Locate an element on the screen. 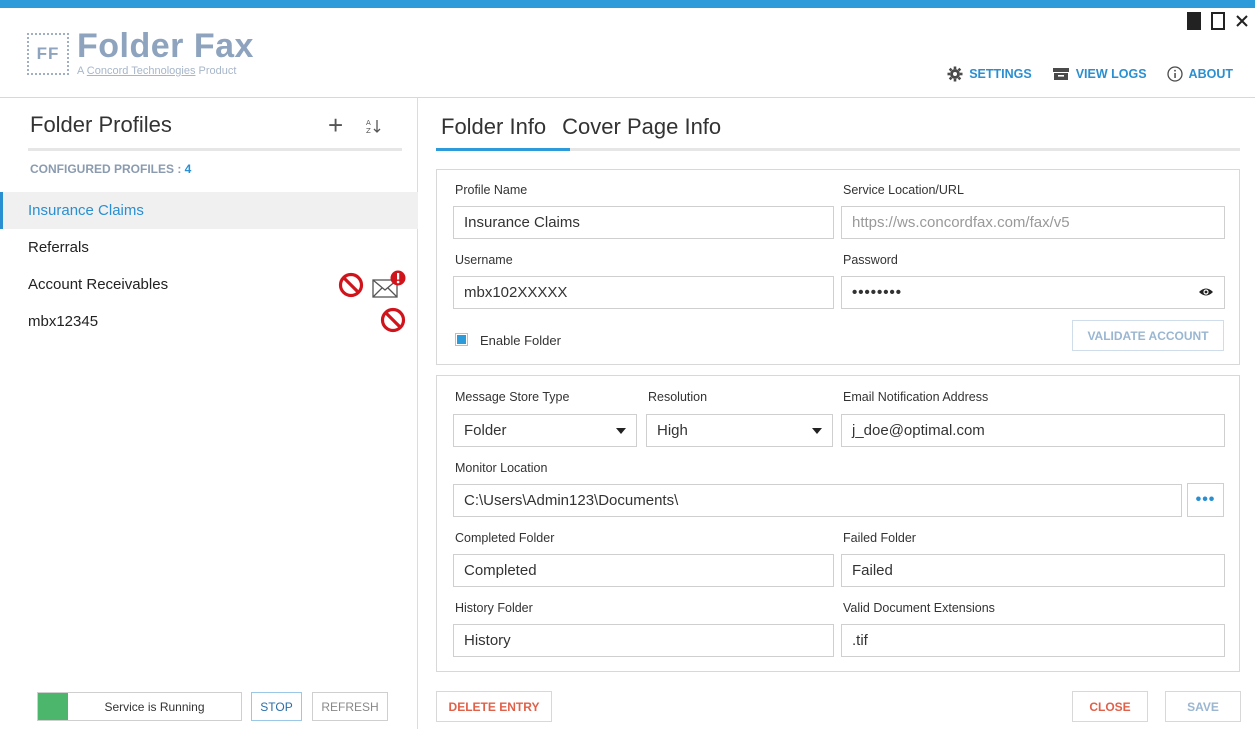 The image size is (1255, 729). failed-folder-label: Failed Folder is located at coordinates (879, 538).